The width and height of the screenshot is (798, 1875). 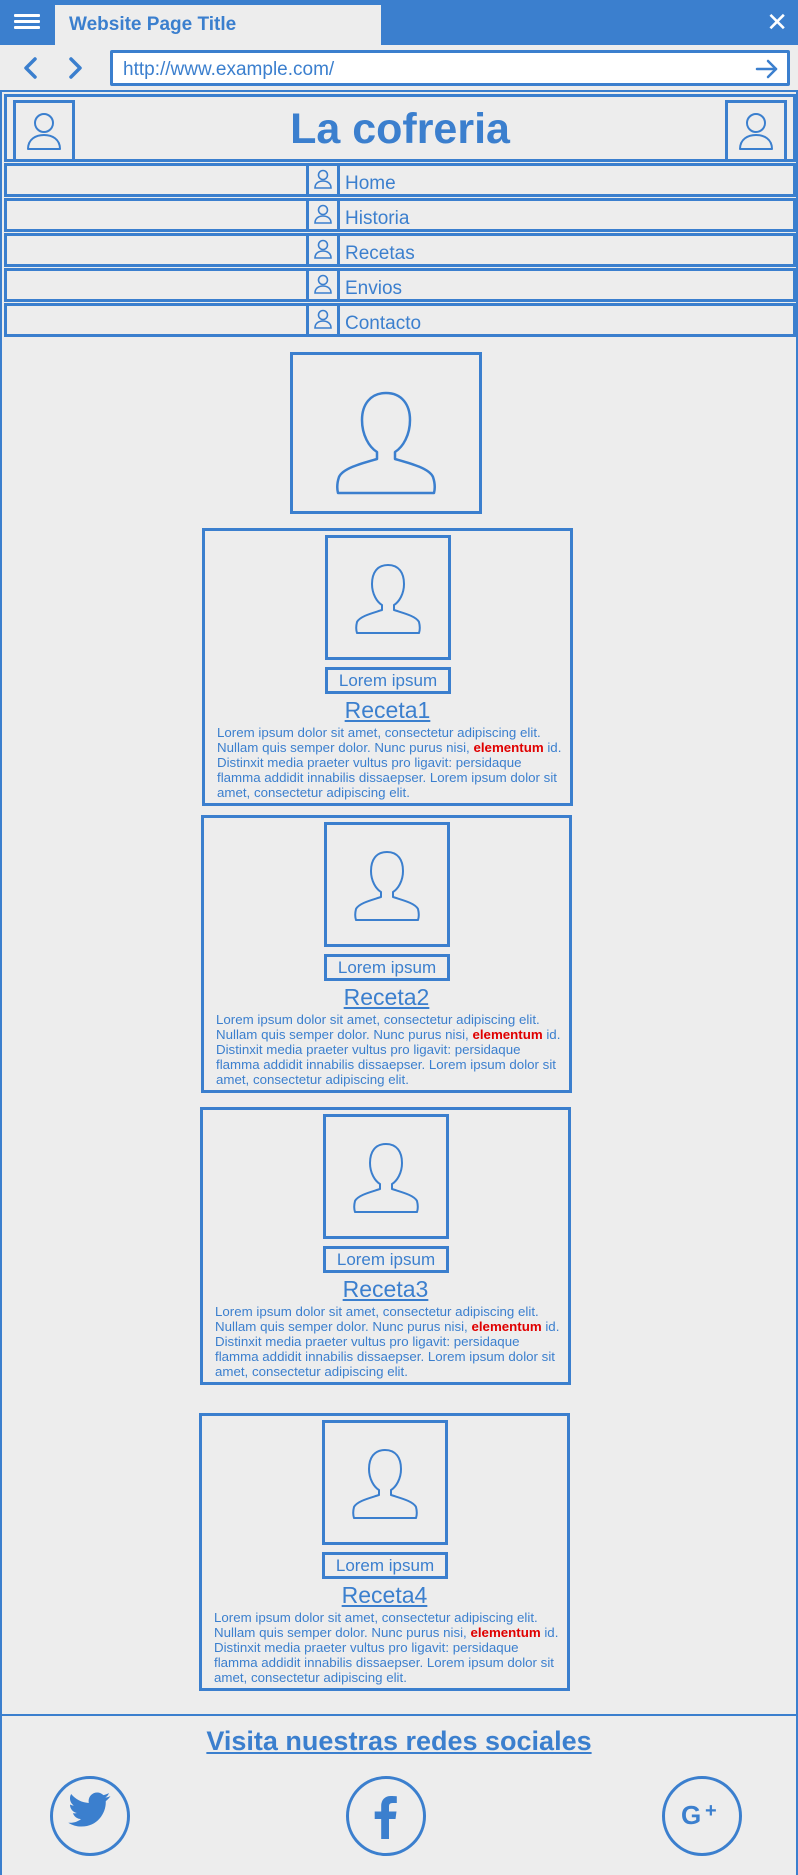 I want to click on back-arrow-icon, so click(x=31, y=68).